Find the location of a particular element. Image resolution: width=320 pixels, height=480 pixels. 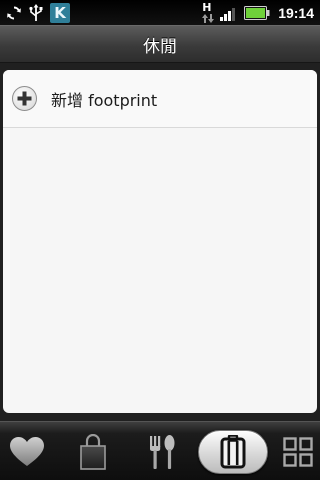

grid-icon is located at coordinates (298, 451).